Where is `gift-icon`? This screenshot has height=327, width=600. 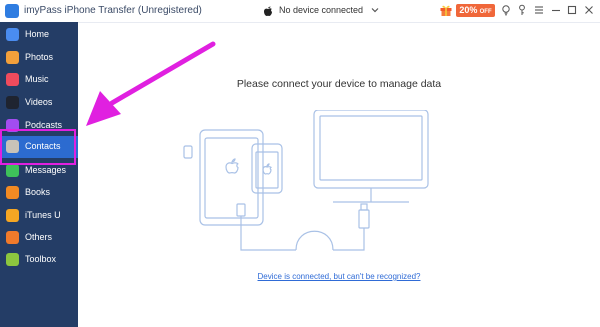 gift-icon is located at coordinates (446, 10).